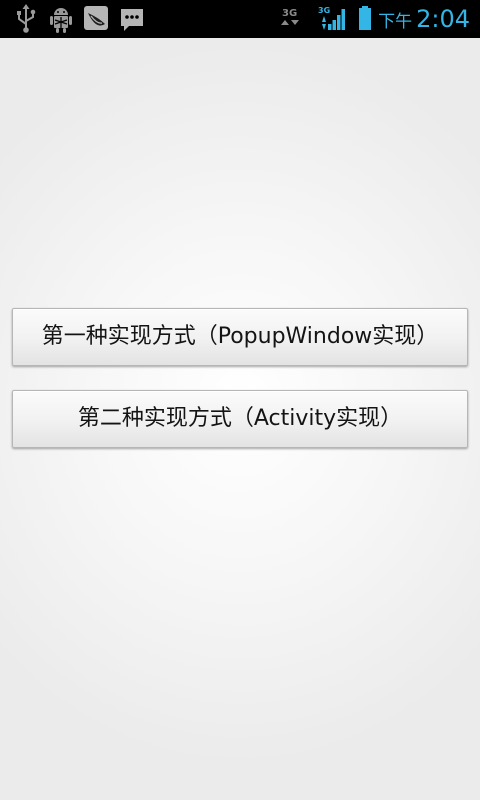 Image resolution: width=480 pixels, height=800 pixels. What do you see at coordinates (365, 19) in the screenshot?
I see `battery-icon` at bounding box center [365, 19].